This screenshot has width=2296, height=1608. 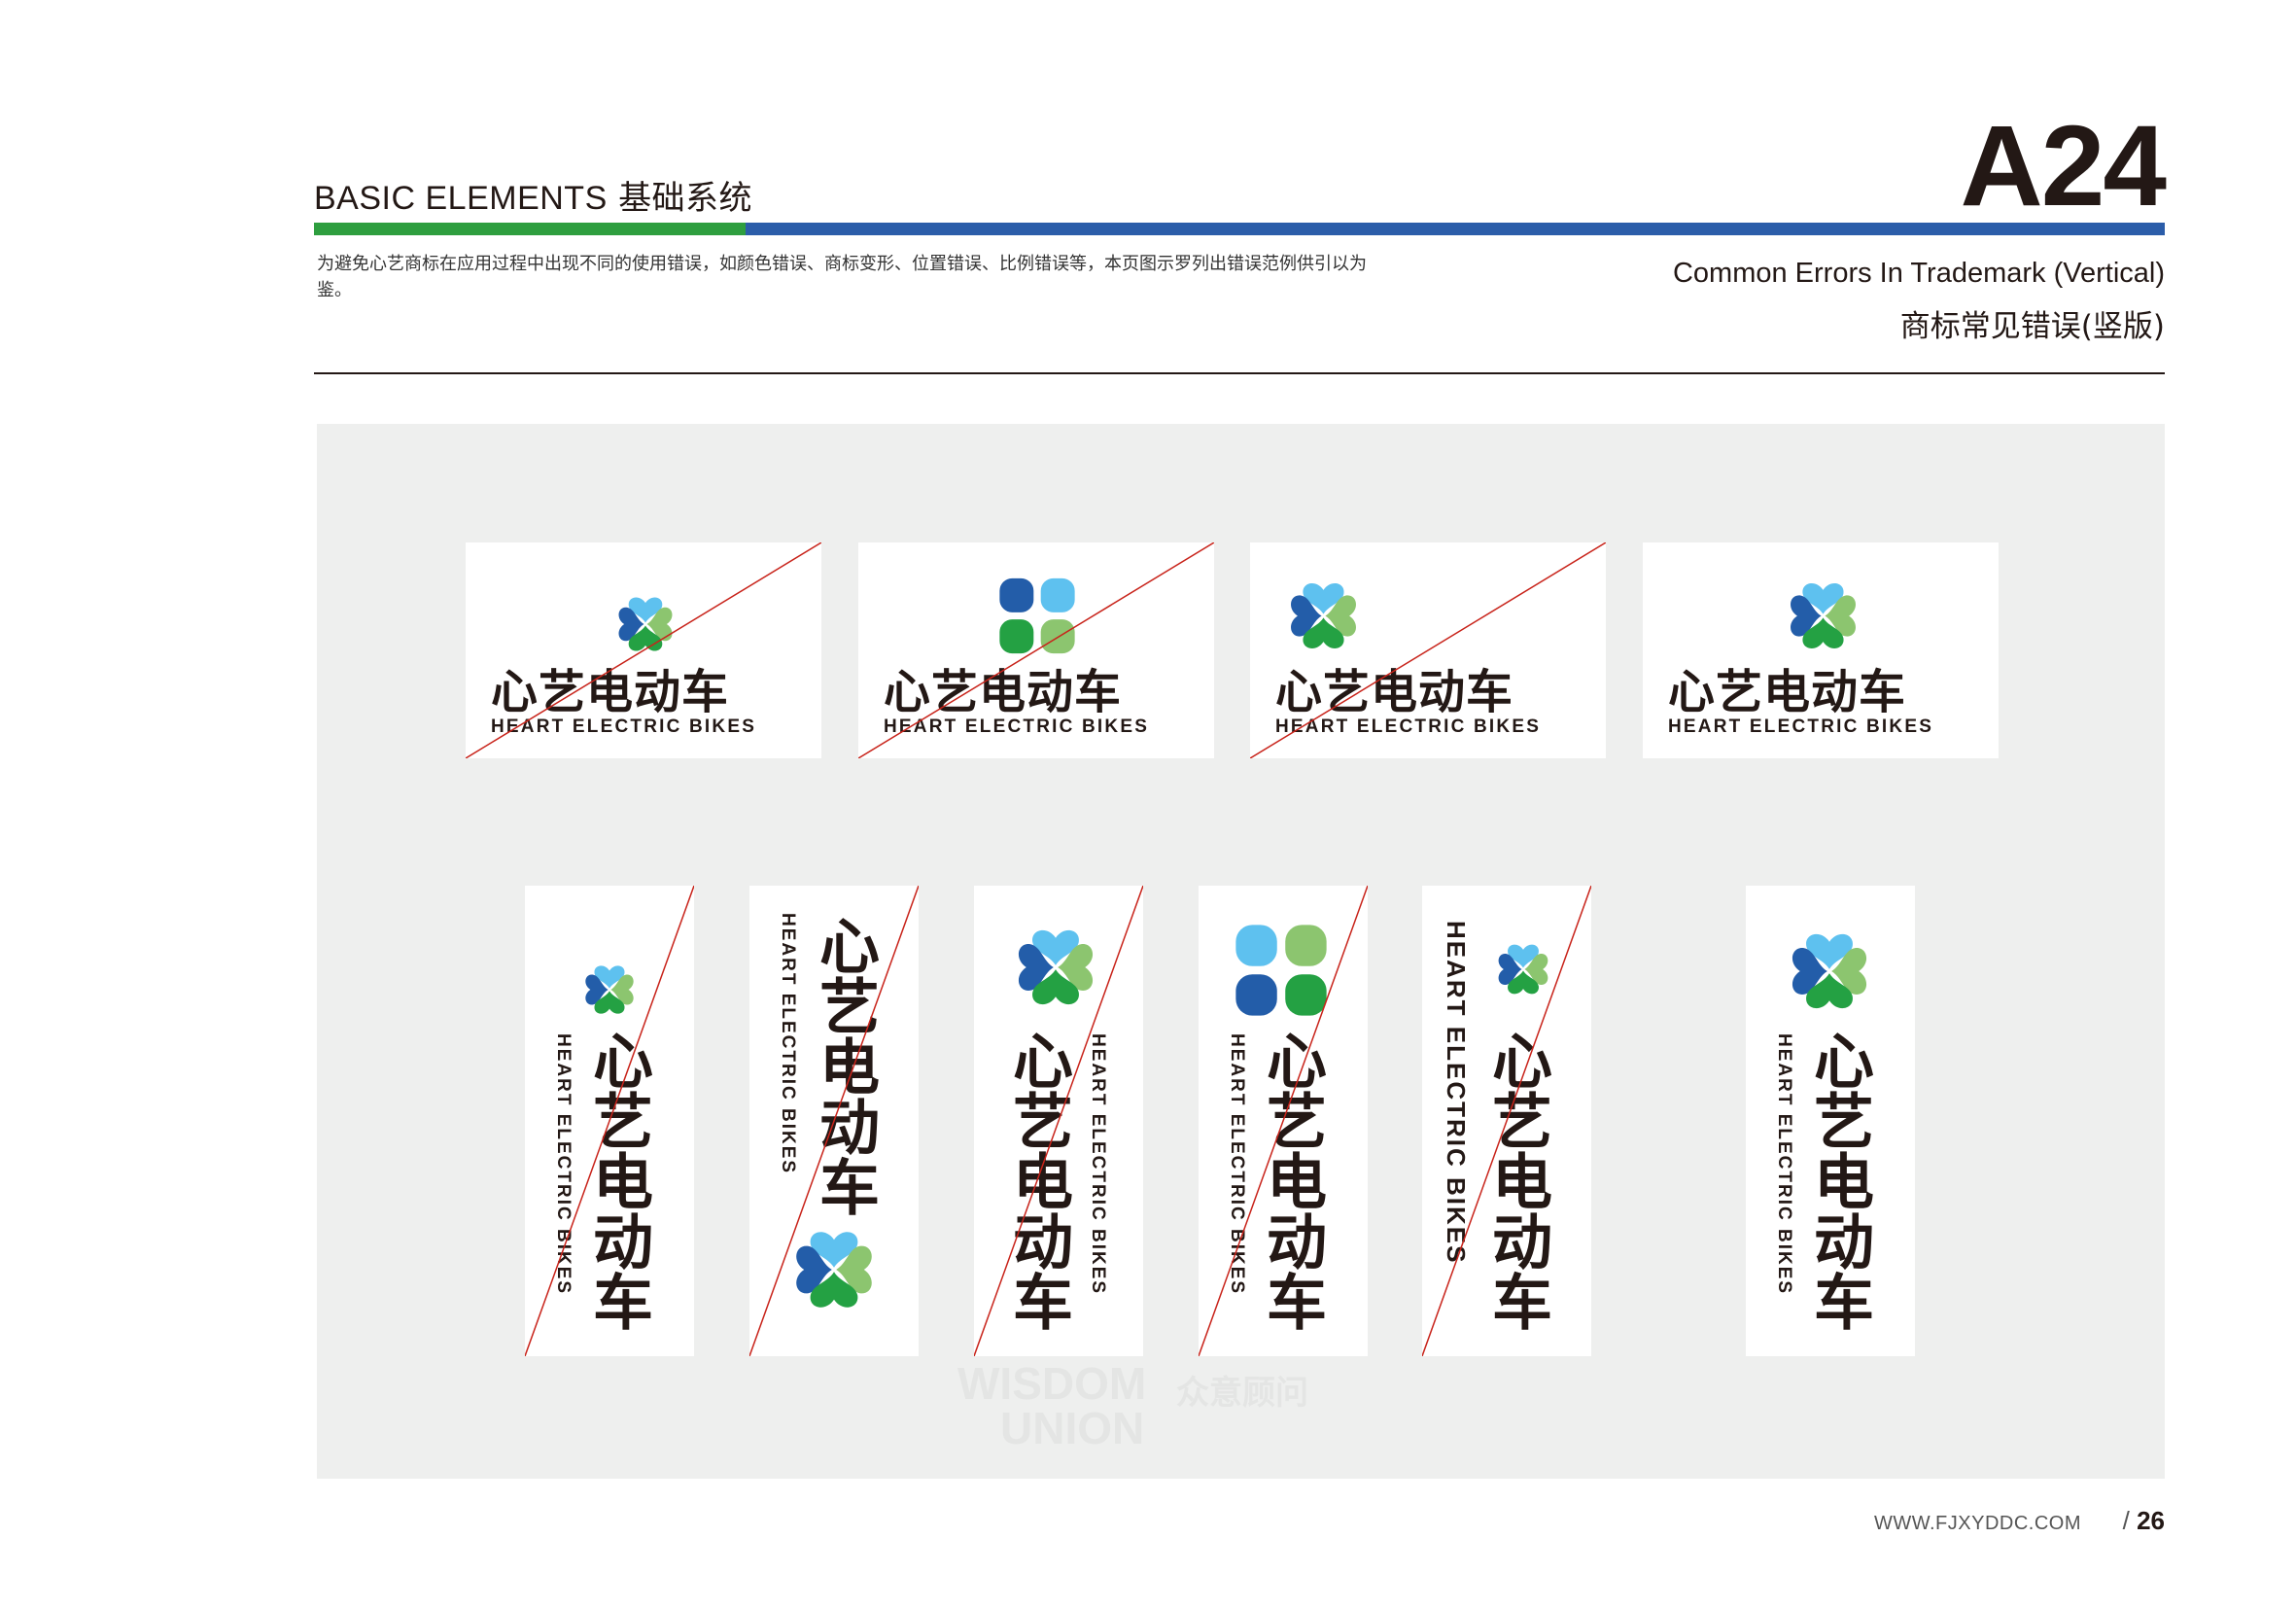 I want to click on error-card-v-text-size: 心艺电动车 HEART ELECTRIC BIKES, so click(x=1506, y=1121).